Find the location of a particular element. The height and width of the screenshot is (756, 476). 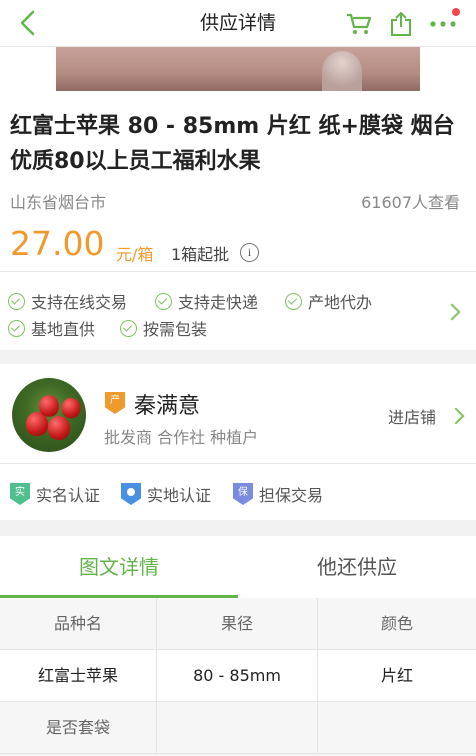

divider is located at coordinates (238, 271).